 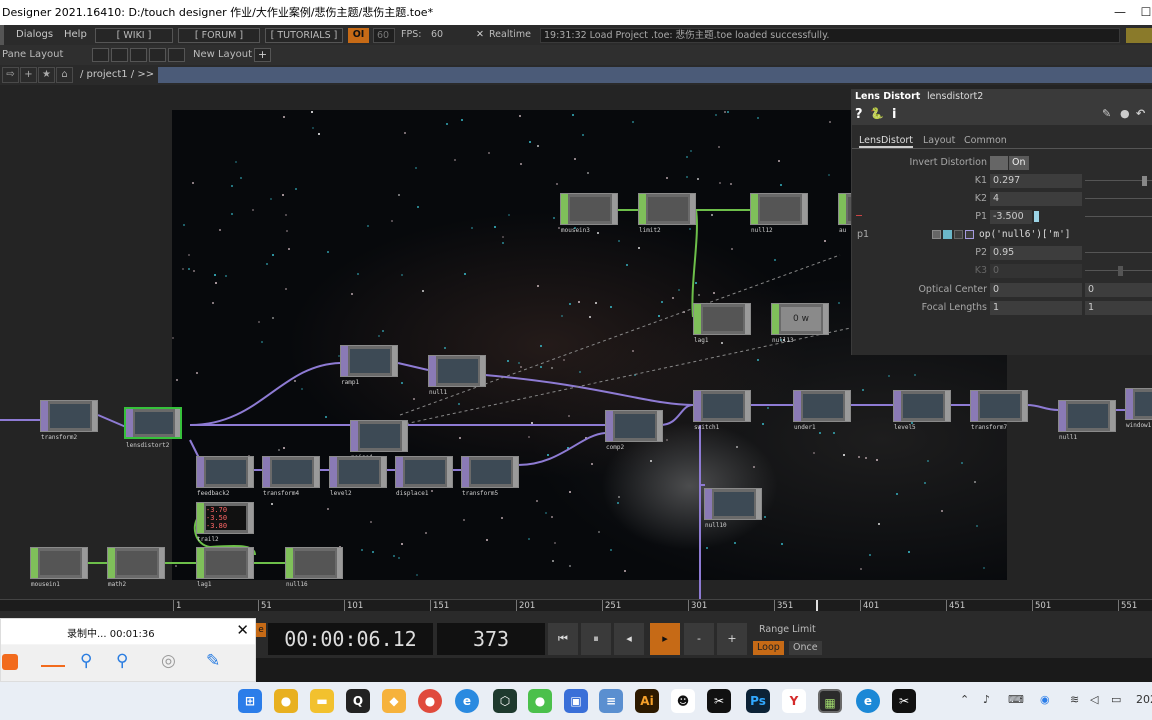 What do you see at coordinates (208, 539) in the screenshot?
I see `node-label: trail2` at bounding box center [208, 539].